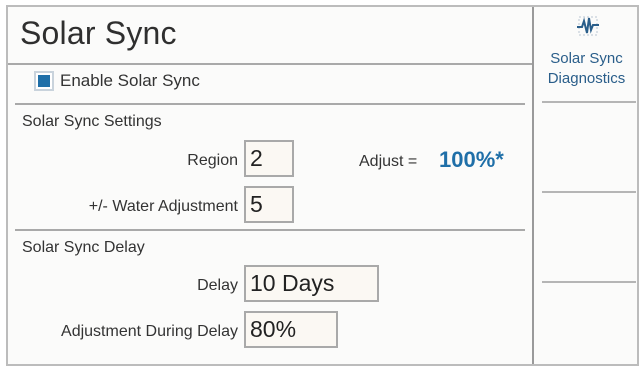 This screenshot has width=643, height=369. What do you see at coordinates (98, 33) in the screenshot?
I see `page-title: Solar Sync` at bounding box center [98, 33].